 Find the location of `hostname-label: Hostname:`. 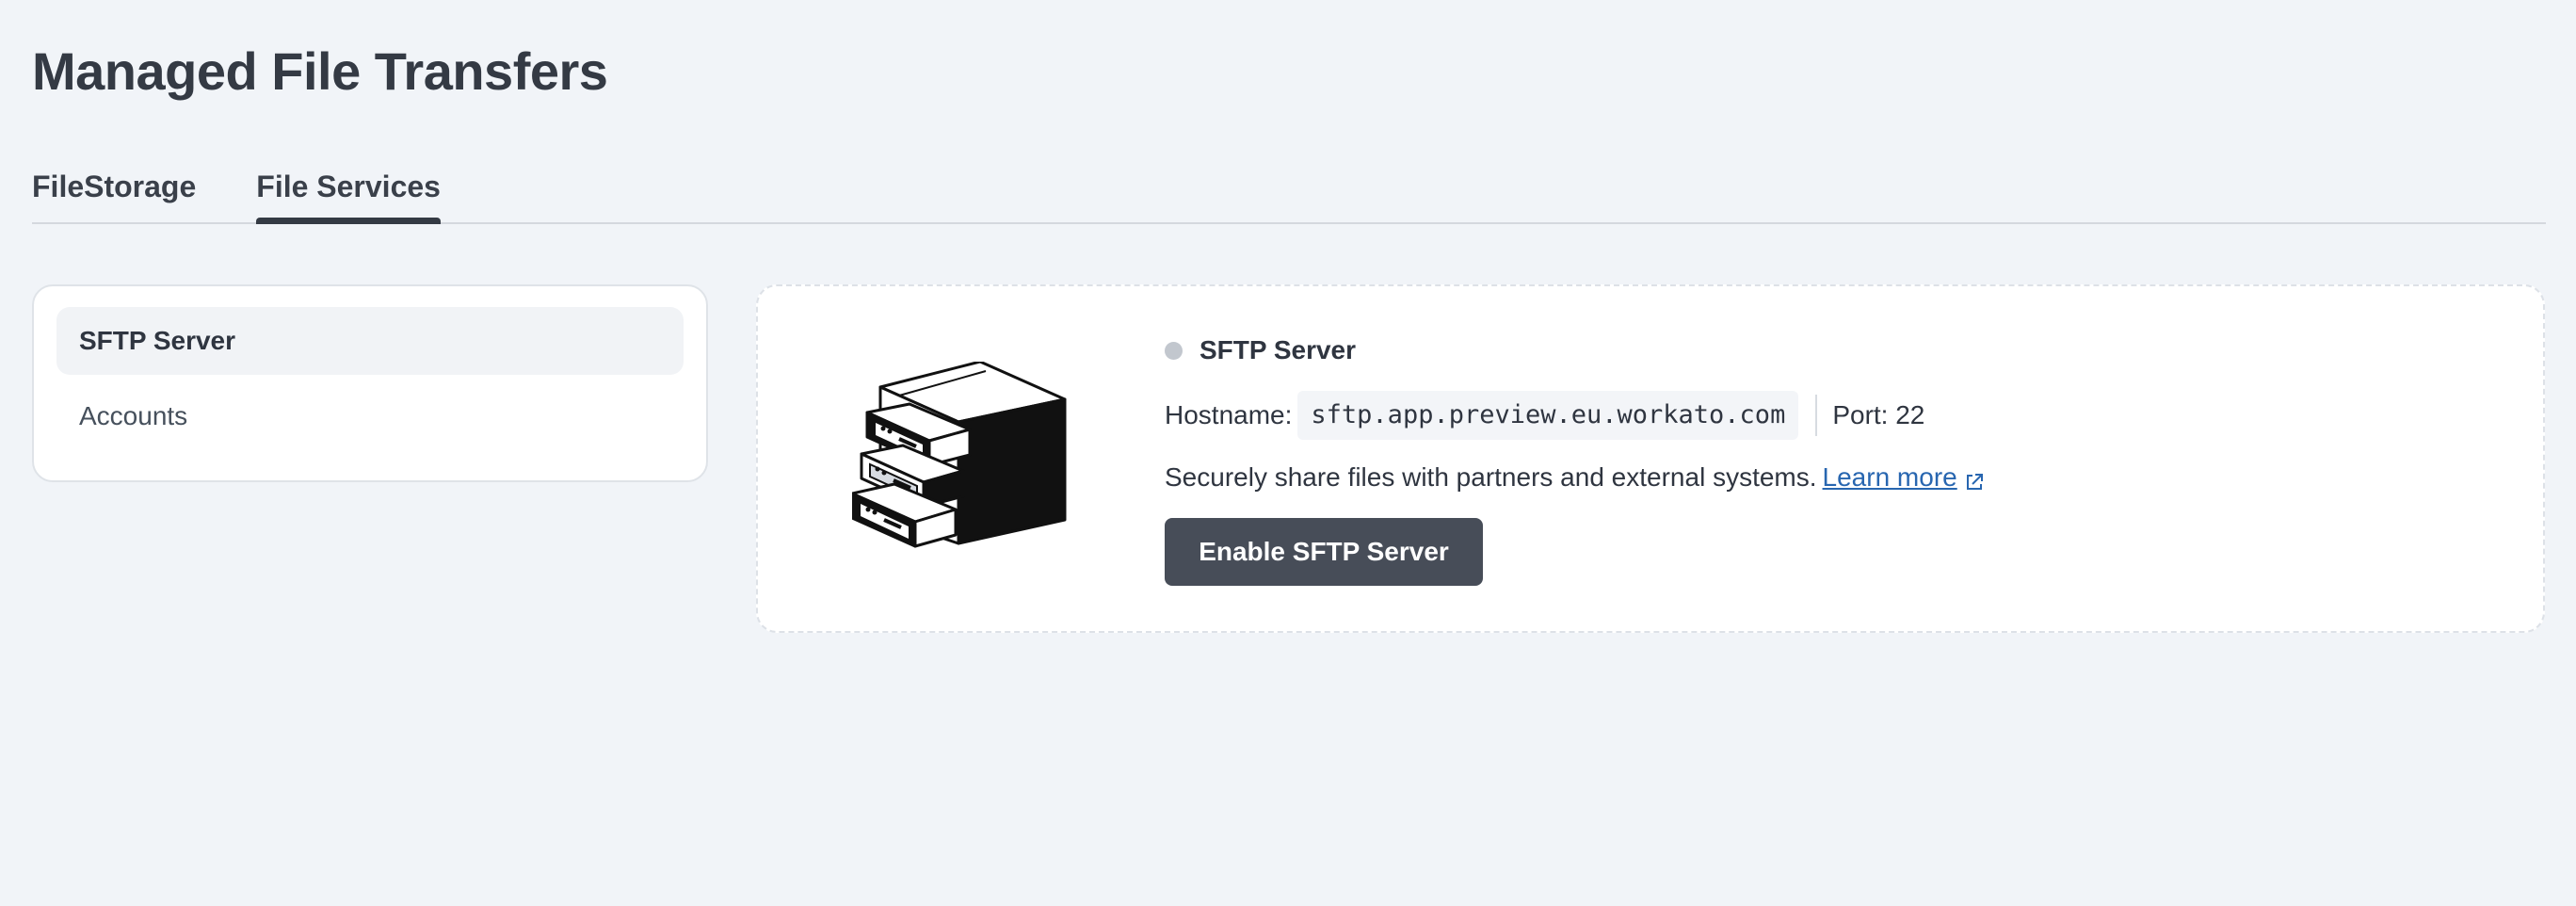

hostname-label: Hostname: is located at coordinates (1229, 415).